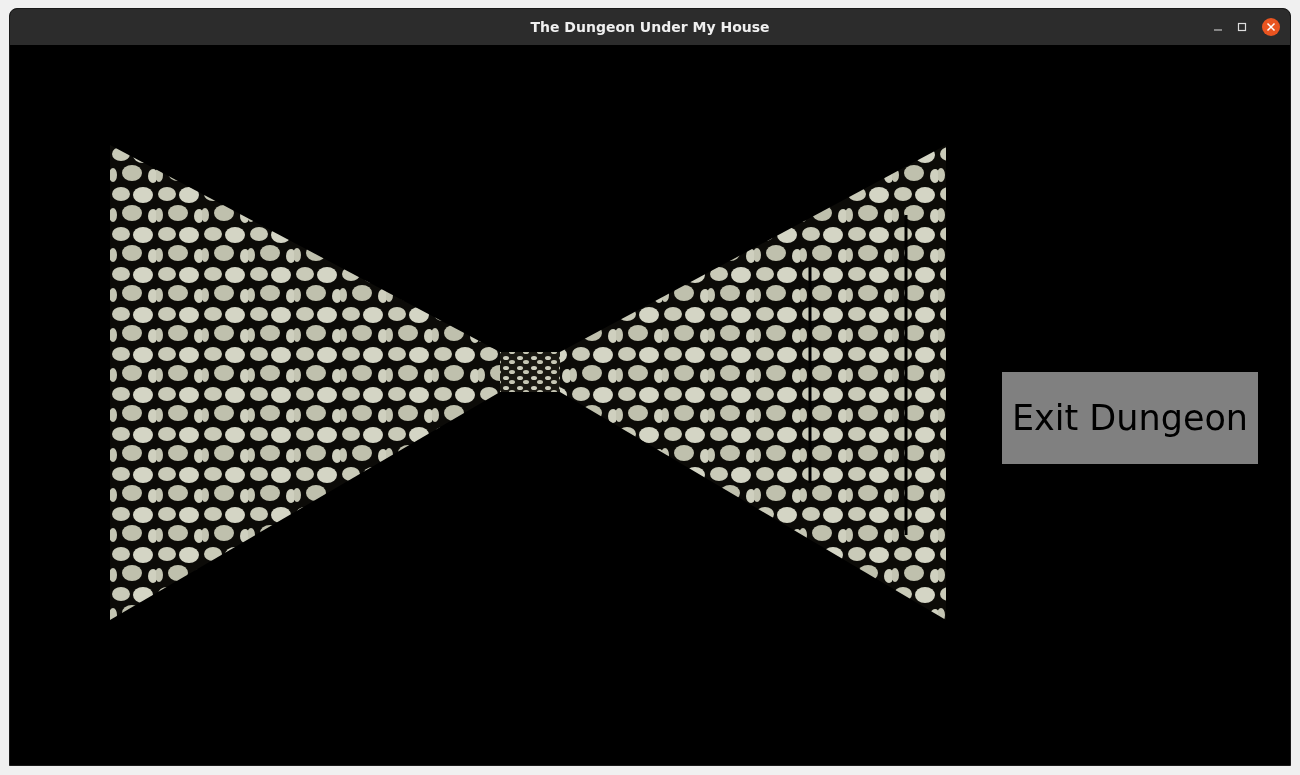 This screenshot has height=775, width=1300. What do you see at coordinates (1130, 418) in the screenshot?
I see `exit-dungeon-button: Exit Dungeon` at bounding box center [1130, 418].